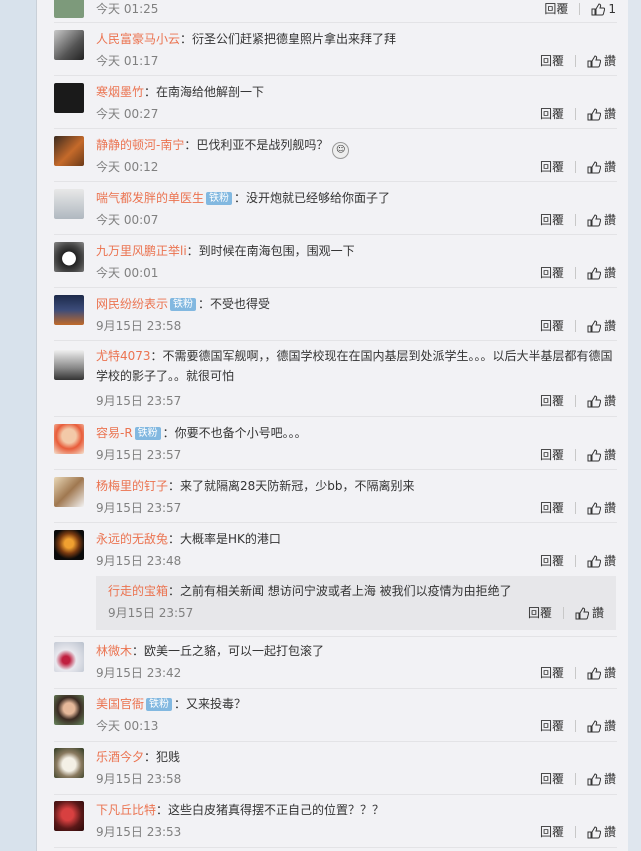 Image resolution: width=641 pixels, height=851 pixels. Describe the element at coordinates (141, 251) in the screenshot. I see `username-link: 九万里风鹏正举li` at that location.